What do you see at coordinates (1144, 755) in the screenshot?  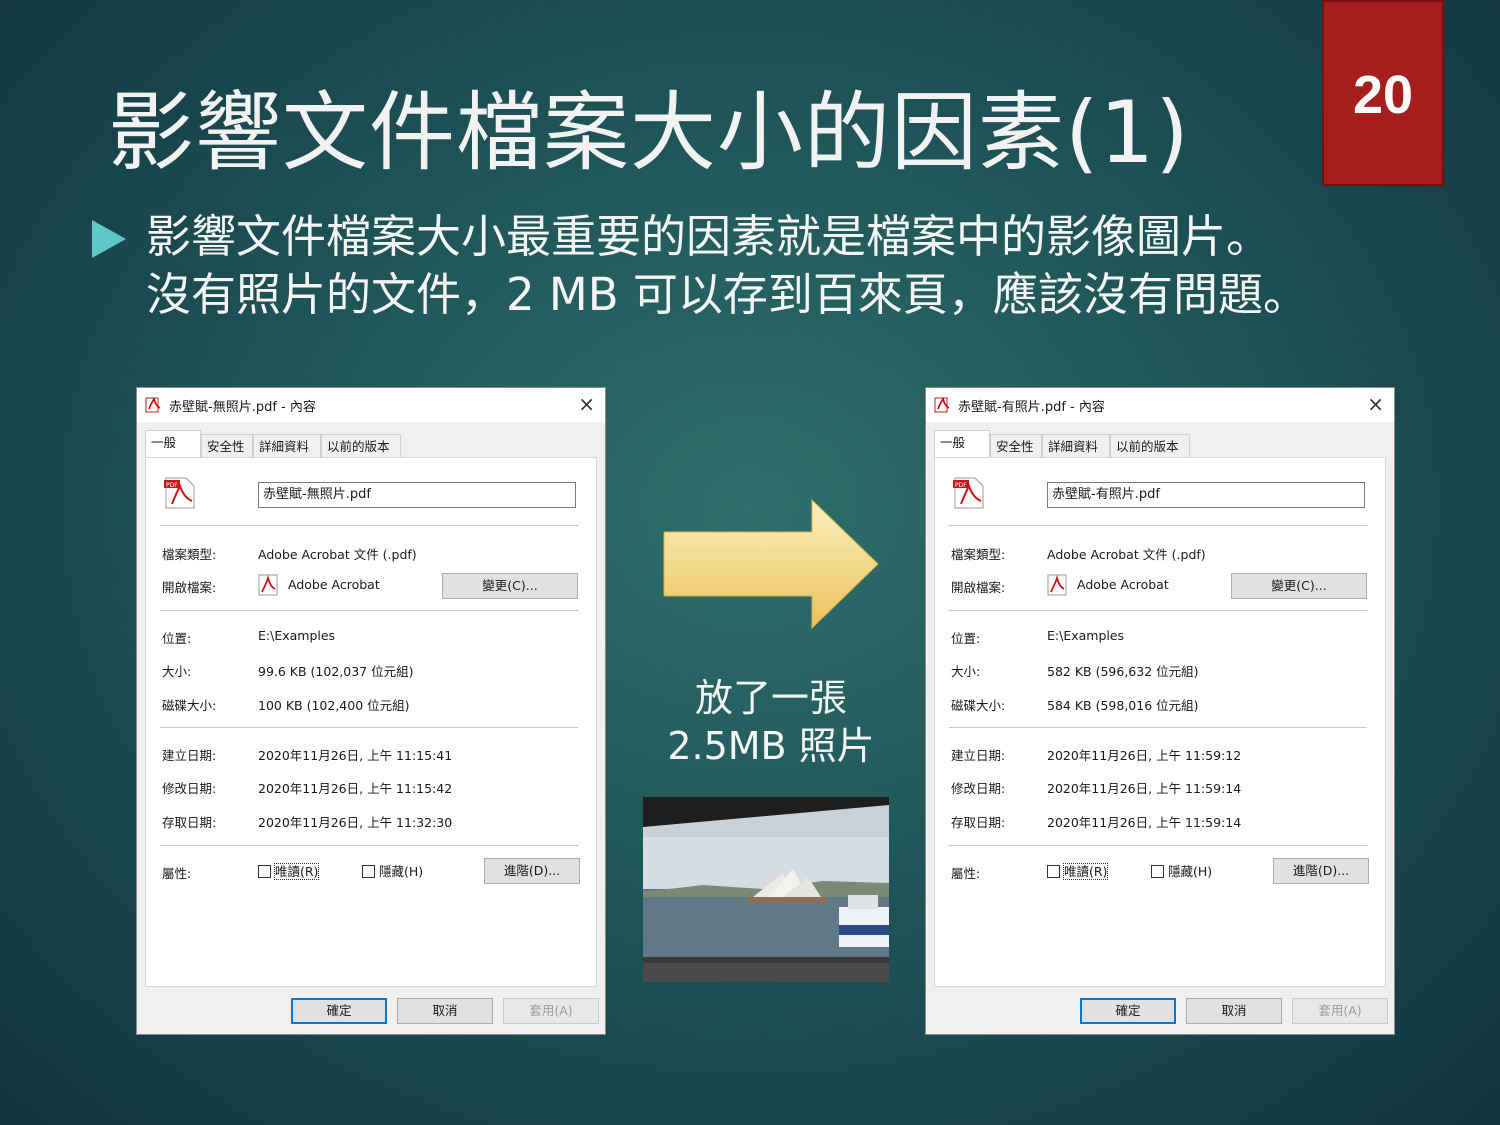 I see `created-value: 2020年11月26日, 上午 11:59:12` at bounding box center [1144, 755].